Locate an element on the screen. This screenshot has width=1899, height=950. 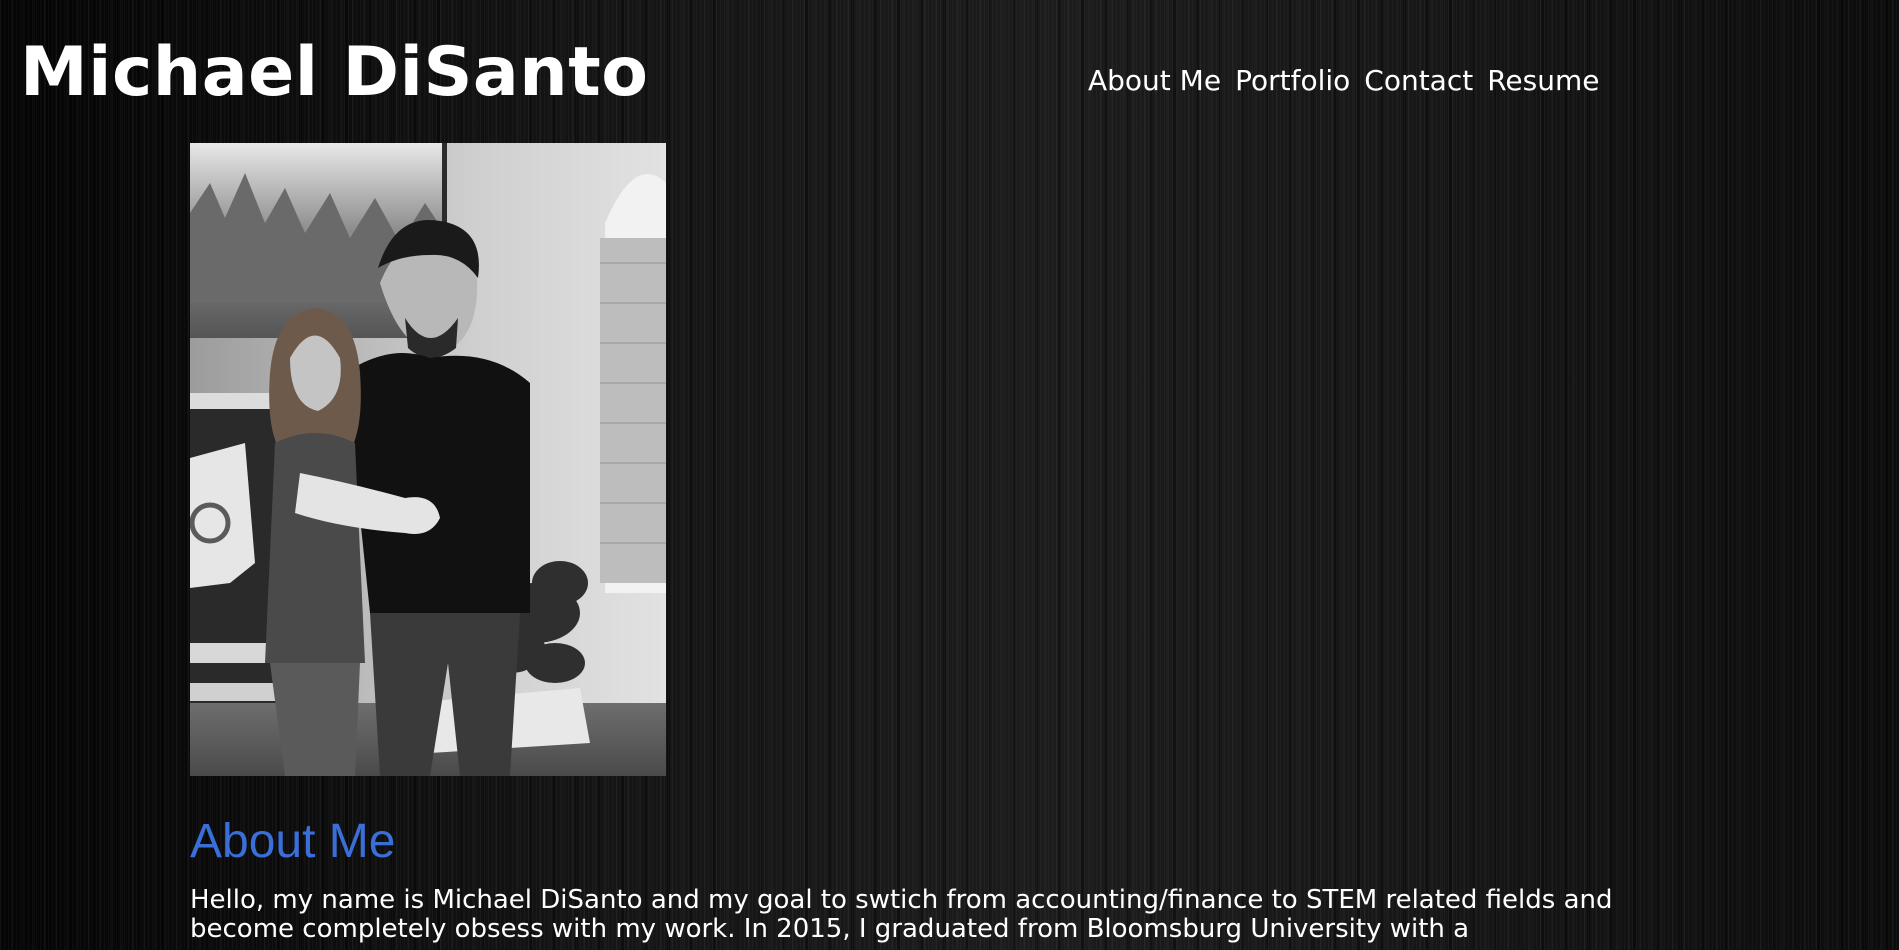
site-title: Michael DiSanto is located at coordinates (334, 72).